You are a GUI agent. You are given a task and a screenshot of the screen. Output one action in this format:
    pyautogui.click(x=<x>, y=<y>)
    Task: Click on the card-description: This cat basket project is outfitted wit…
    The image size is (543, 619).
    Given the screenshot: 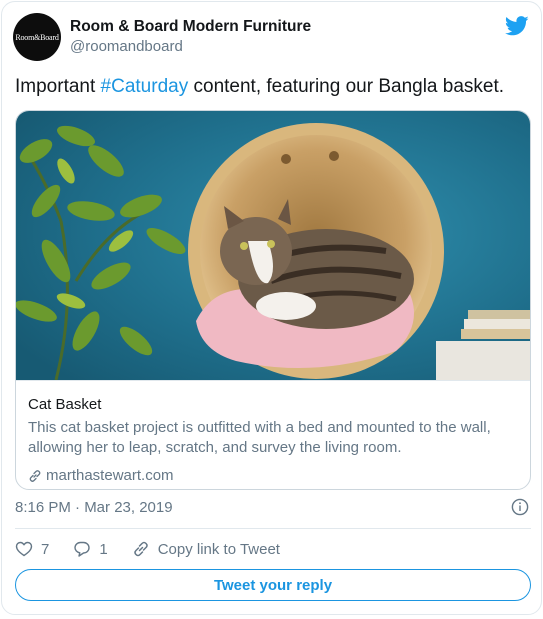 What is the action you would take?
    pyautogui.click(x=259, y=437)
    